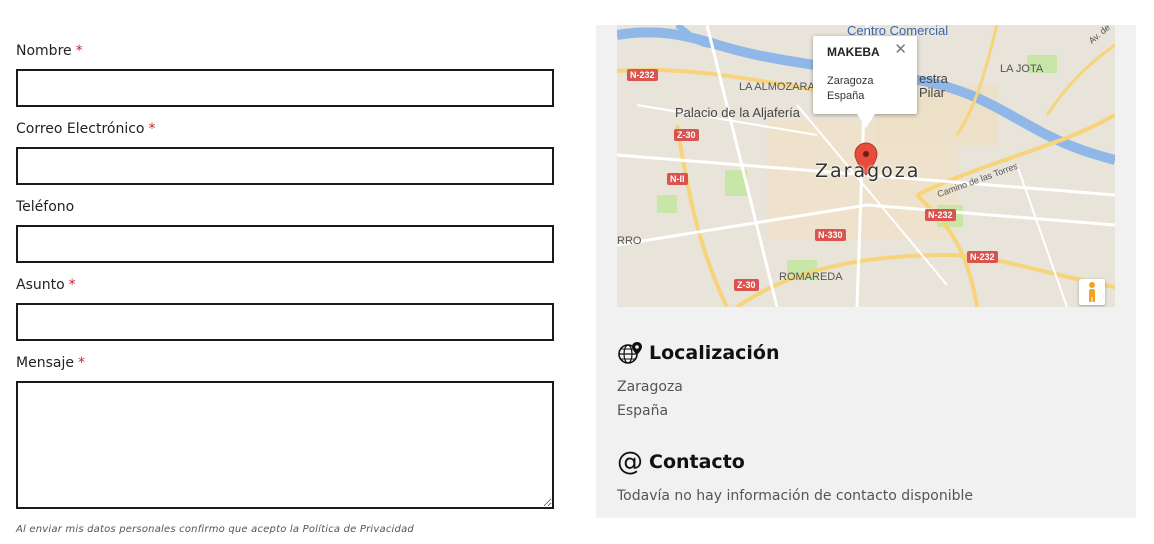 This screenshot has width=1154, height=544. I want to click on name-label: Nombre *, so click(285, 51).